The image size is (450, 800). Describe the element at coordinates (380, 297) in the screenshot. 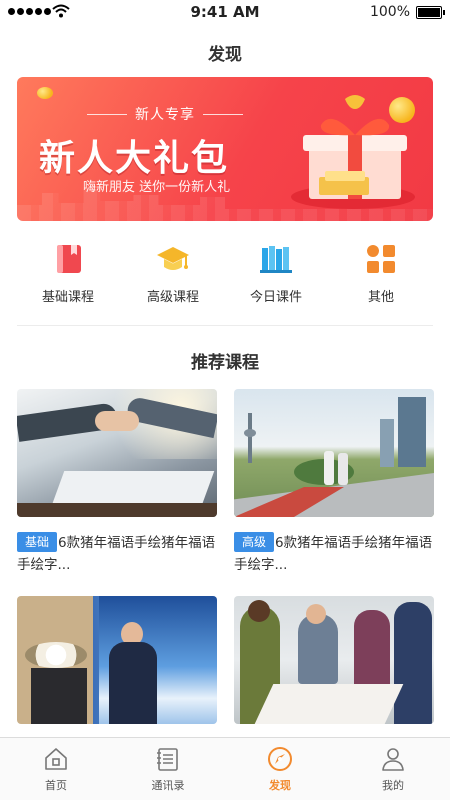

I see `category-label: 其他` at that location.